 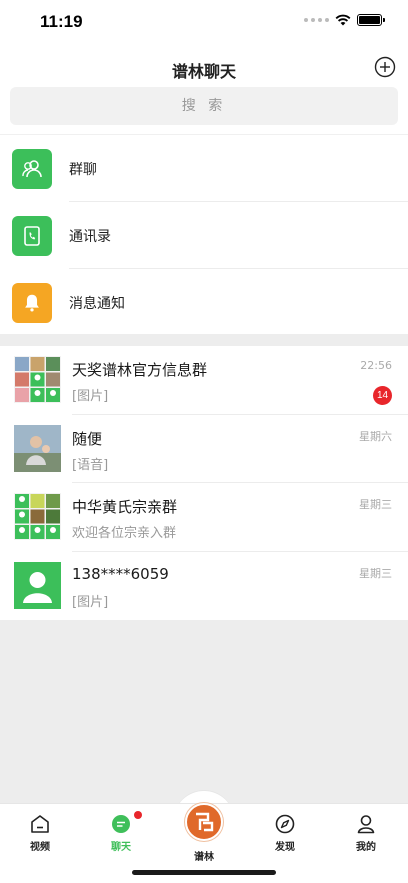 What do you see at coordinates (204, 822) in the screenshot?
I see `pulin-logo-icon` at bounding box center [204, 822].